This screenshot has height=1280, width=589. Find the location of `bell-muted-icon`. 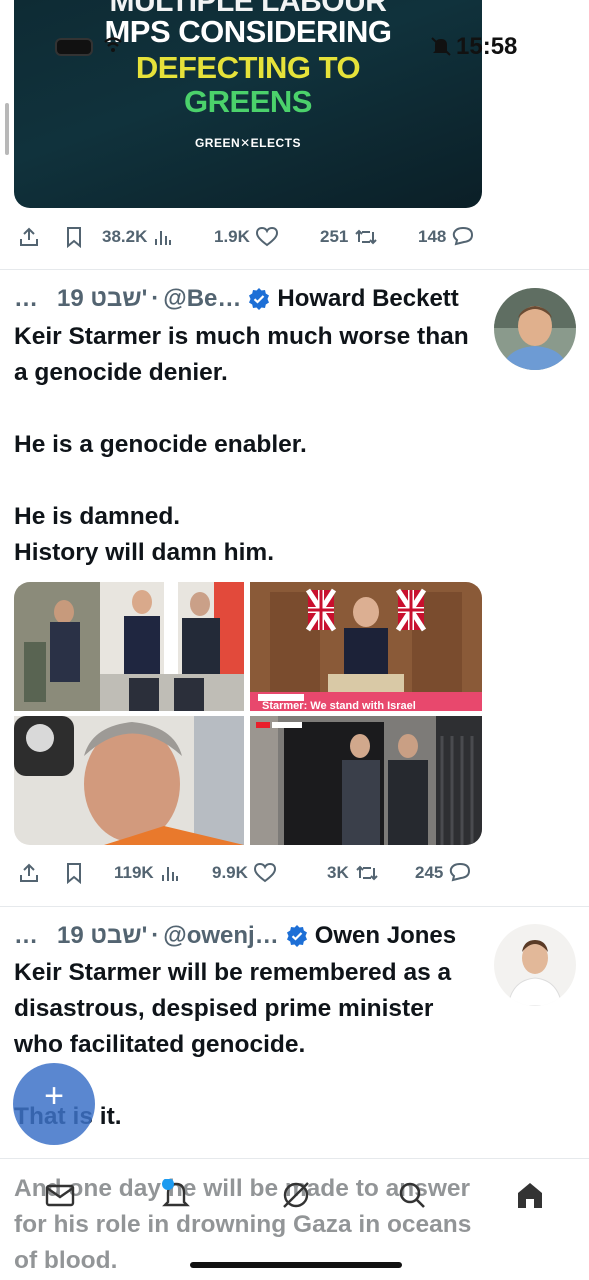

bell-muted-icon is located at coordinates (441, 46).